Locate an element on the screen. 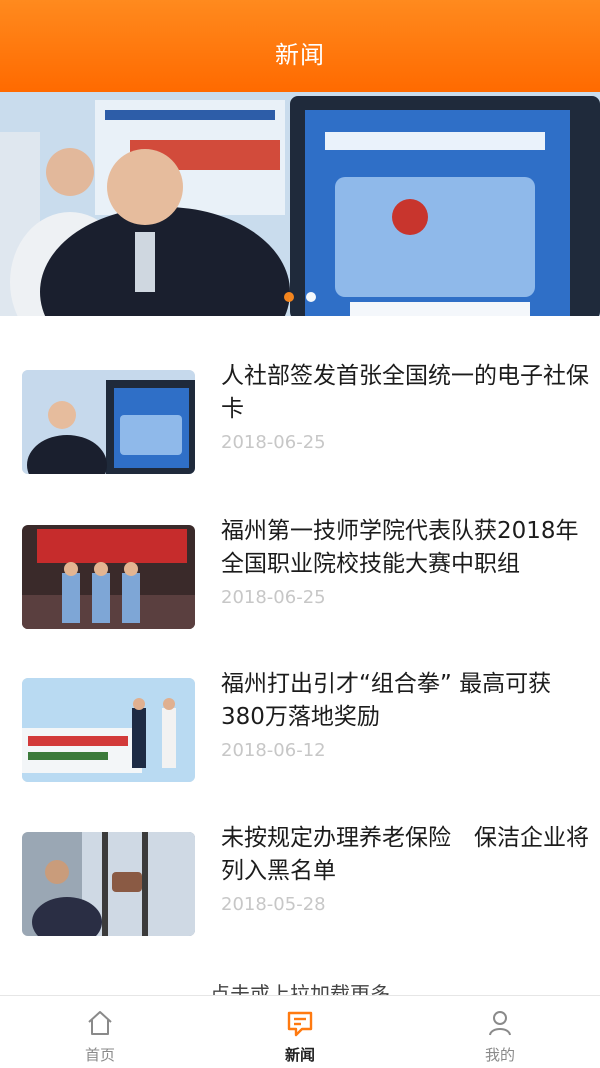  news-chat-icon is located at coordinates (300, 1024).